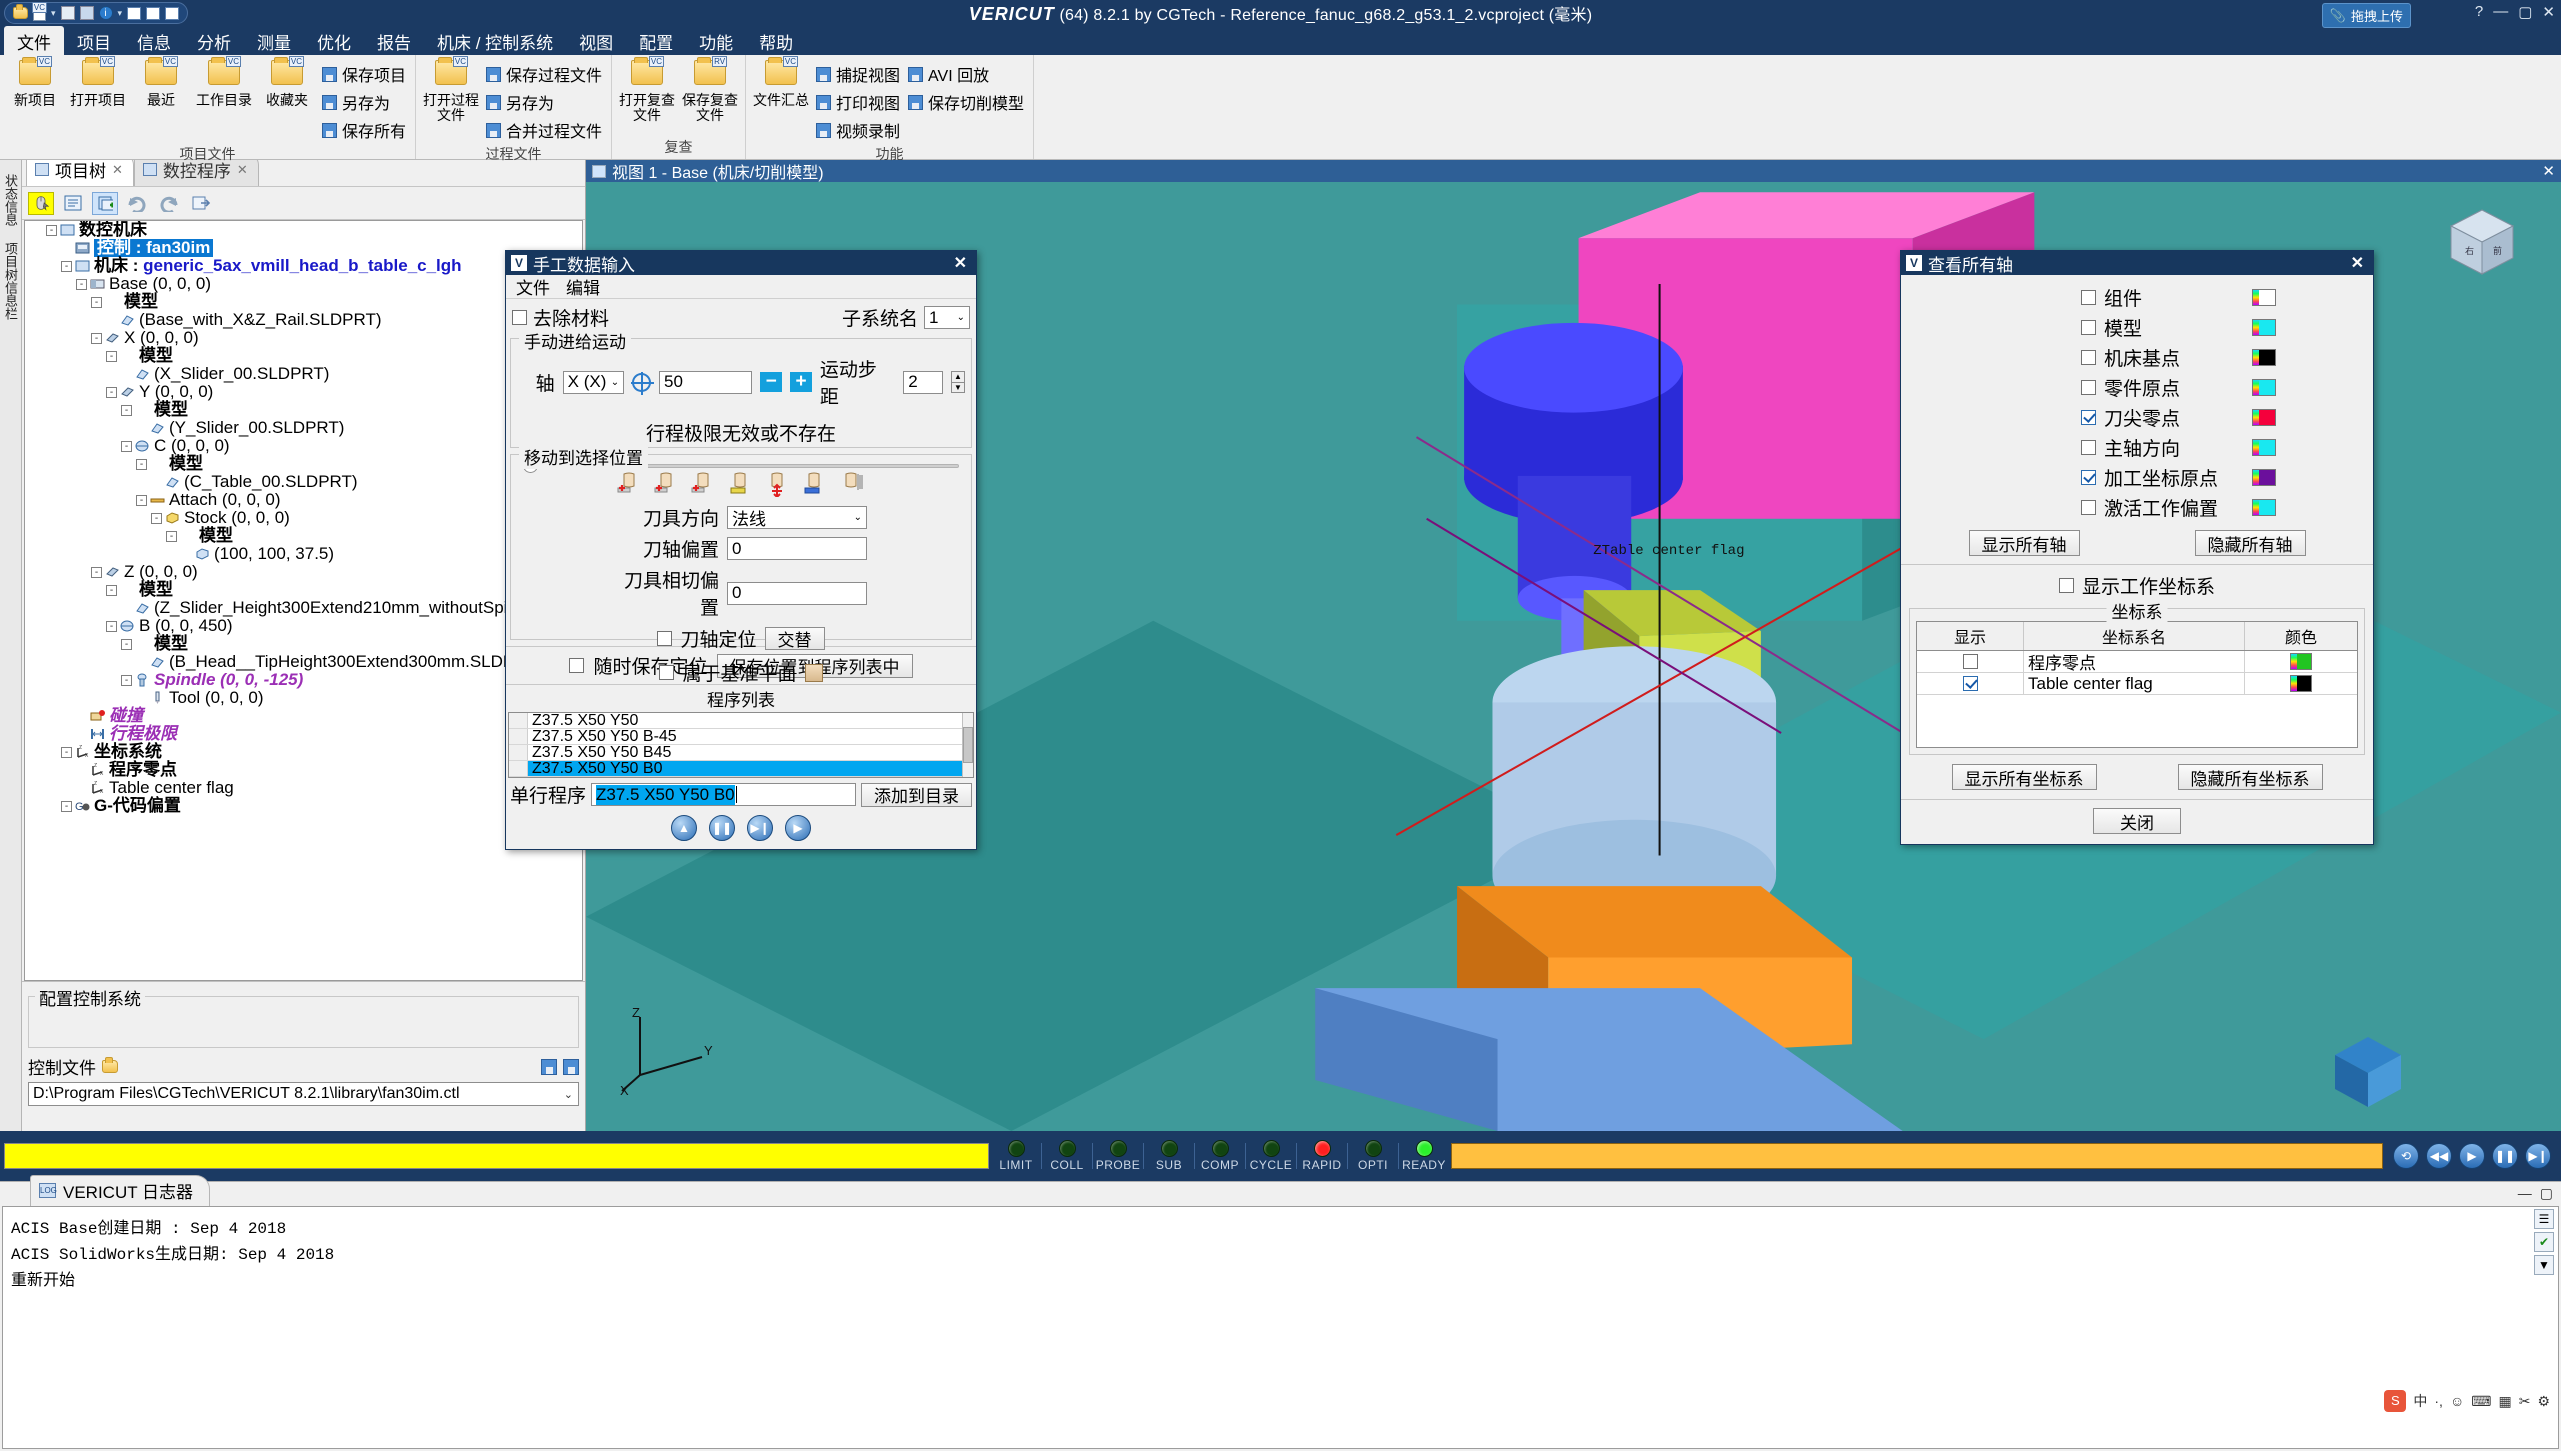 Image resolution: width=2561 pixels, height=1451 pixels. Describe the element at coordinates (2548, 12) in the screenshot. I see `close-button: ✕` at that location.